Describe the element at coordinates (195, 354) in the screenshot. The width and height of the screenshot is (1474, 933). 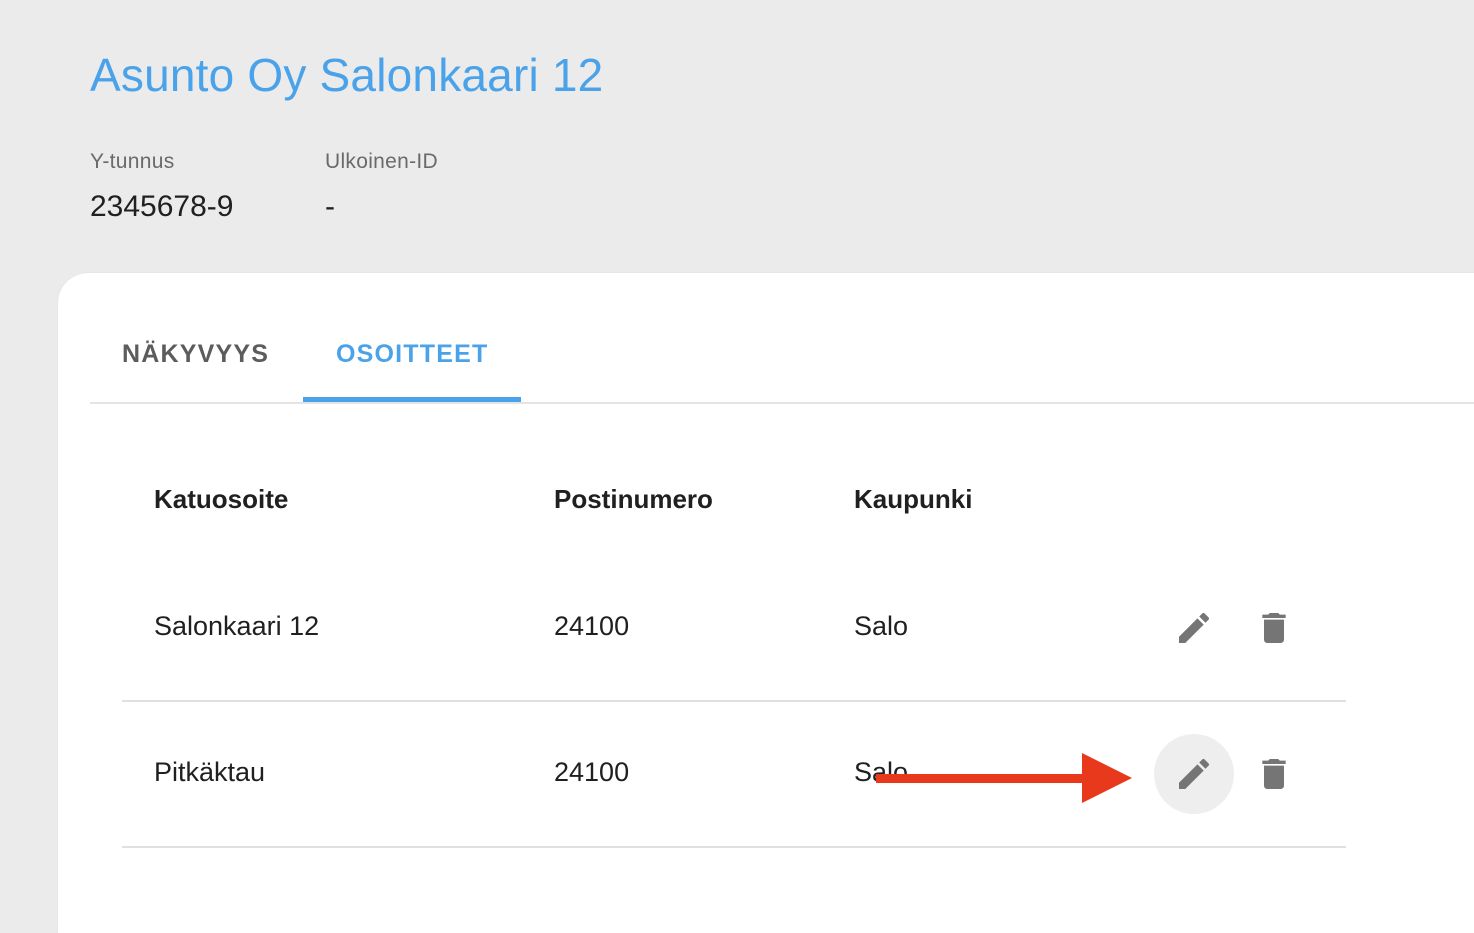
I see `tab-visibility: NÄKYVYYS` at that location.